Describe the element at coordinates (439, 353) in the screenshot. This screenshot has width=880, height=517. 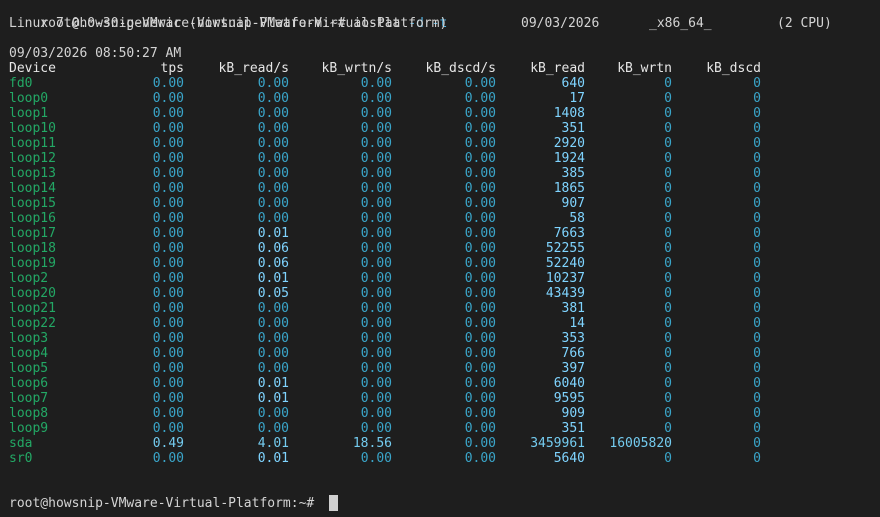
I see `table-row: loop4 0.00 0.00 0.00 0.00 766 0 0` at that location.